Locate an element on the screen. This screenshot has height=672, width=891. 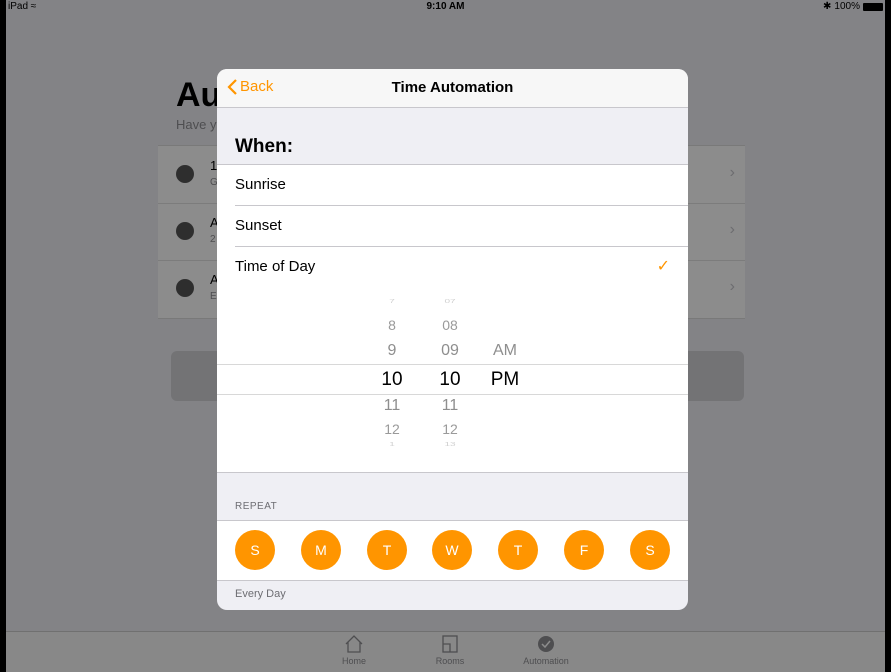
when-heading: When: is located at coordinates (264, 146).